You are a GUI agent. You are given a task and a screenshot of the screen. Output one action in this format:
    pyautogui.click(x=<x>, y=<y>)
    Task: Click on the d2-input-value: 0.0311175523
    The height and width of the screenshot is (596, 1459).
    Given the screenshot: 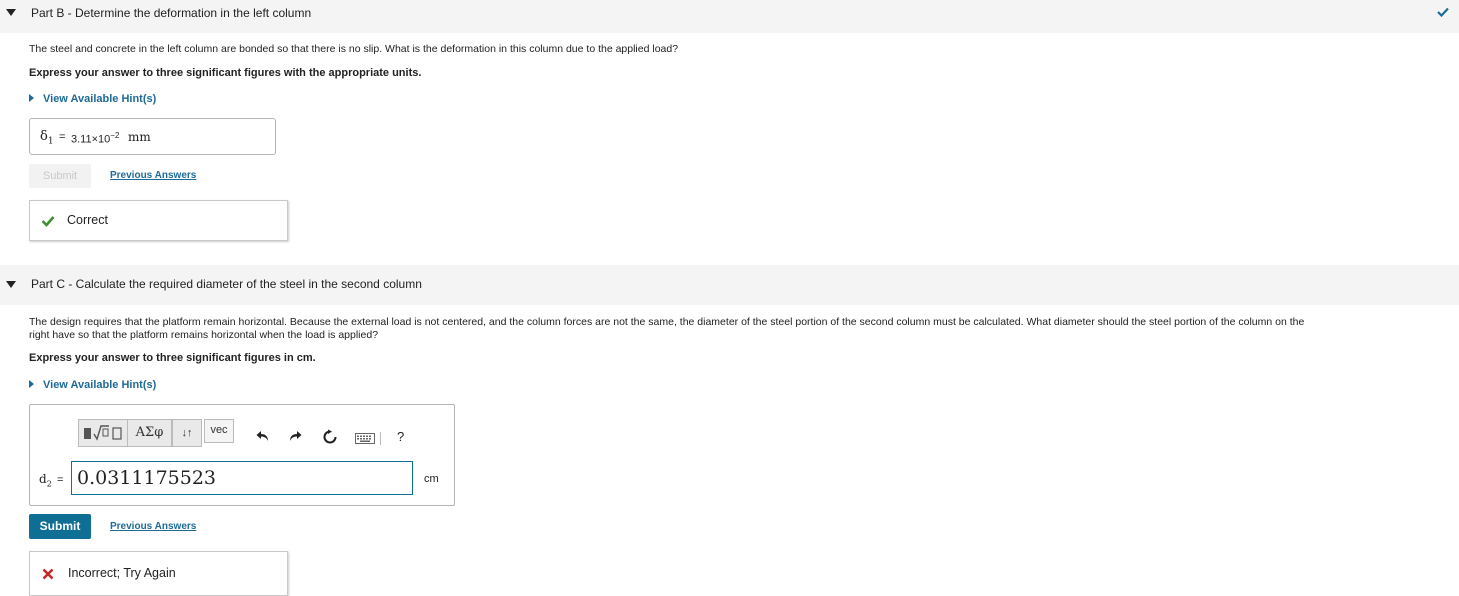 What is the action you would take?
    pyautogui.click(x=147, y=478)
    